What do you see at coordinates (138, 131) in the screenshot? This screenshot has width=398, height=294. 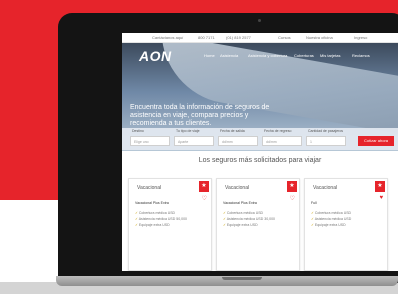 I see `destination-label: Destino` at bounding box center [138, 131].